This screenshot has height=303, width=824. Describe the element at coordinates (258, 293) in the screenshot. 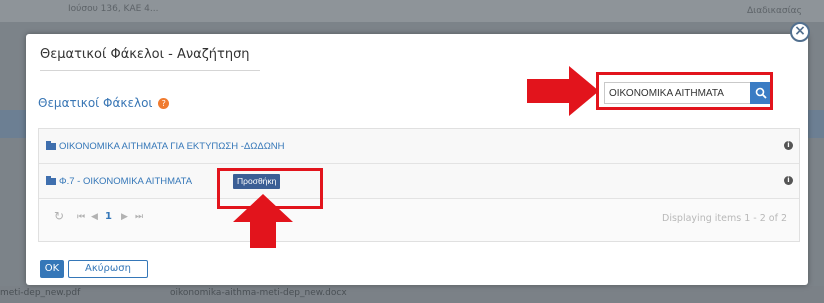

I see `background-file-name: oikonomika-aithma-meti-dep_new.docx` at that location.